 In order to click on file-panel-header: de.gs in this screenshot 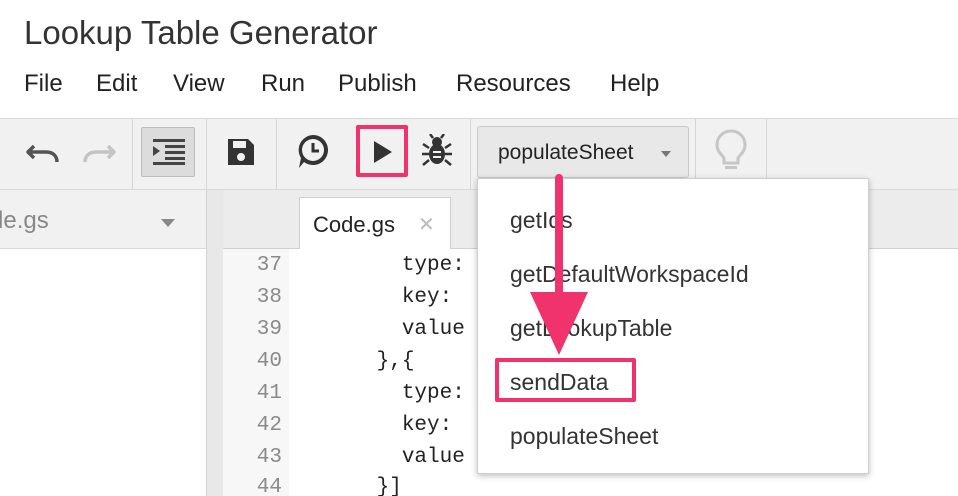, I will do `click(103, 219)`.